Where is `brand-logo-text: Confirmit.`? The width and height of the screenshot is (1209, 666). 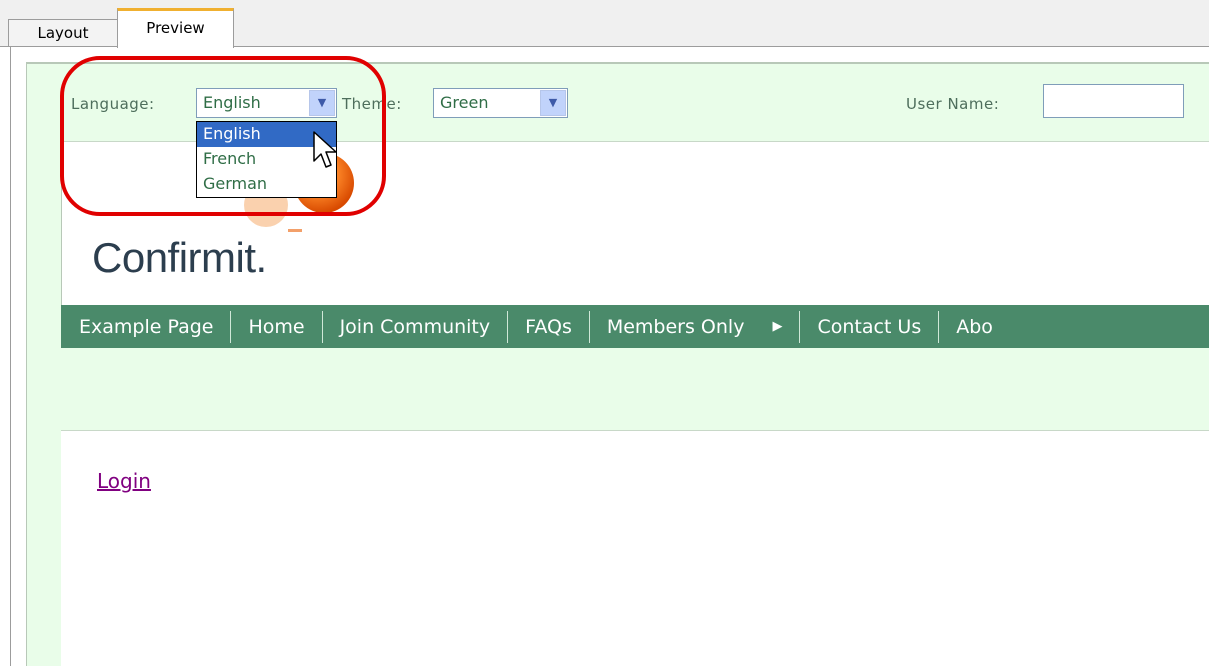
brand-logo-text: Confirmit. is located at coordinates (179, 257).